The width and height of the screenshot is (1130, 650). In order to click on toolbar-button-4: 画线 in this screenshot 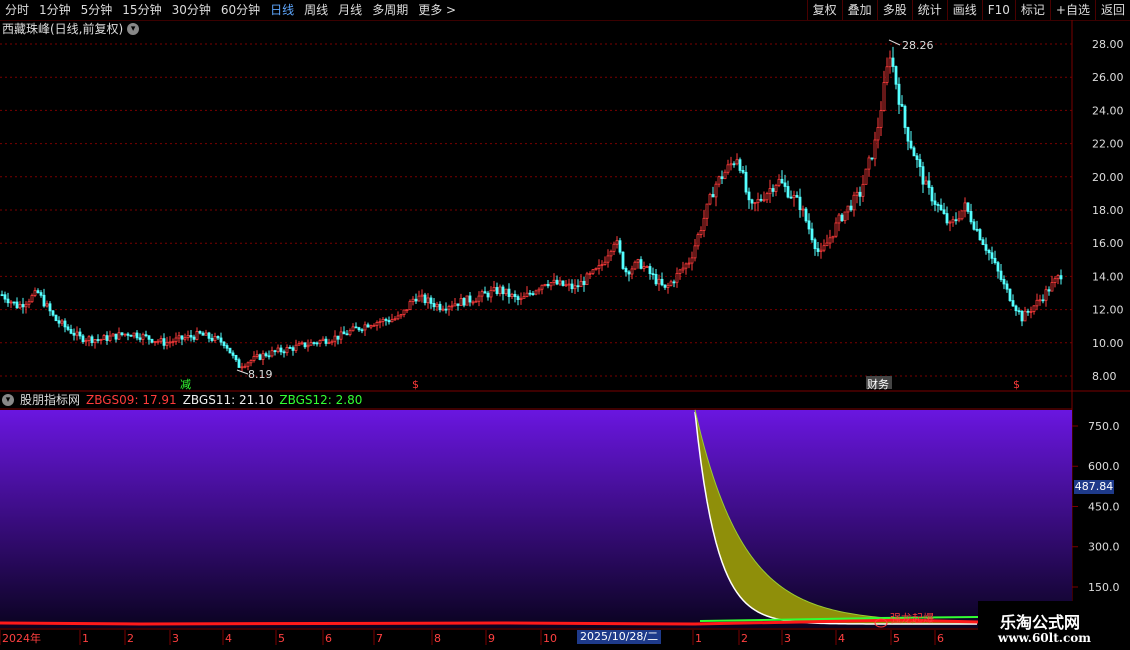, I will do `click(964, 10)`.